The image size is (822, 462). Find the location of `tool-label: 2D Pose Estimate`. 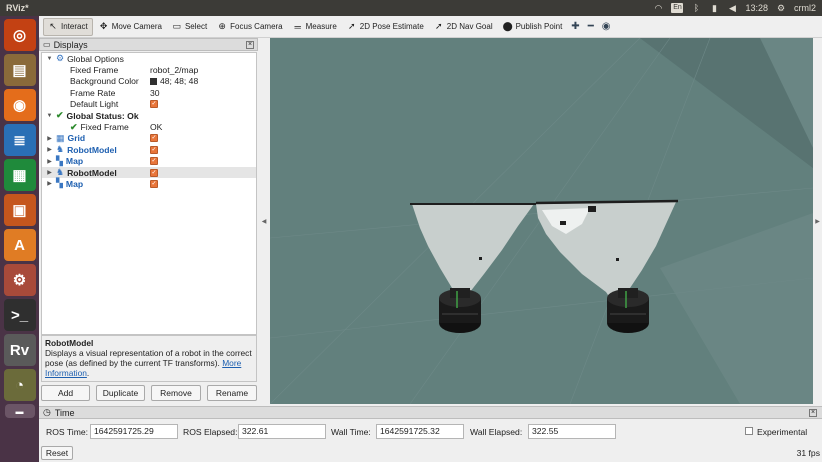

tool-label: 2D Pose Estimate is located at coordinates (391, 26).